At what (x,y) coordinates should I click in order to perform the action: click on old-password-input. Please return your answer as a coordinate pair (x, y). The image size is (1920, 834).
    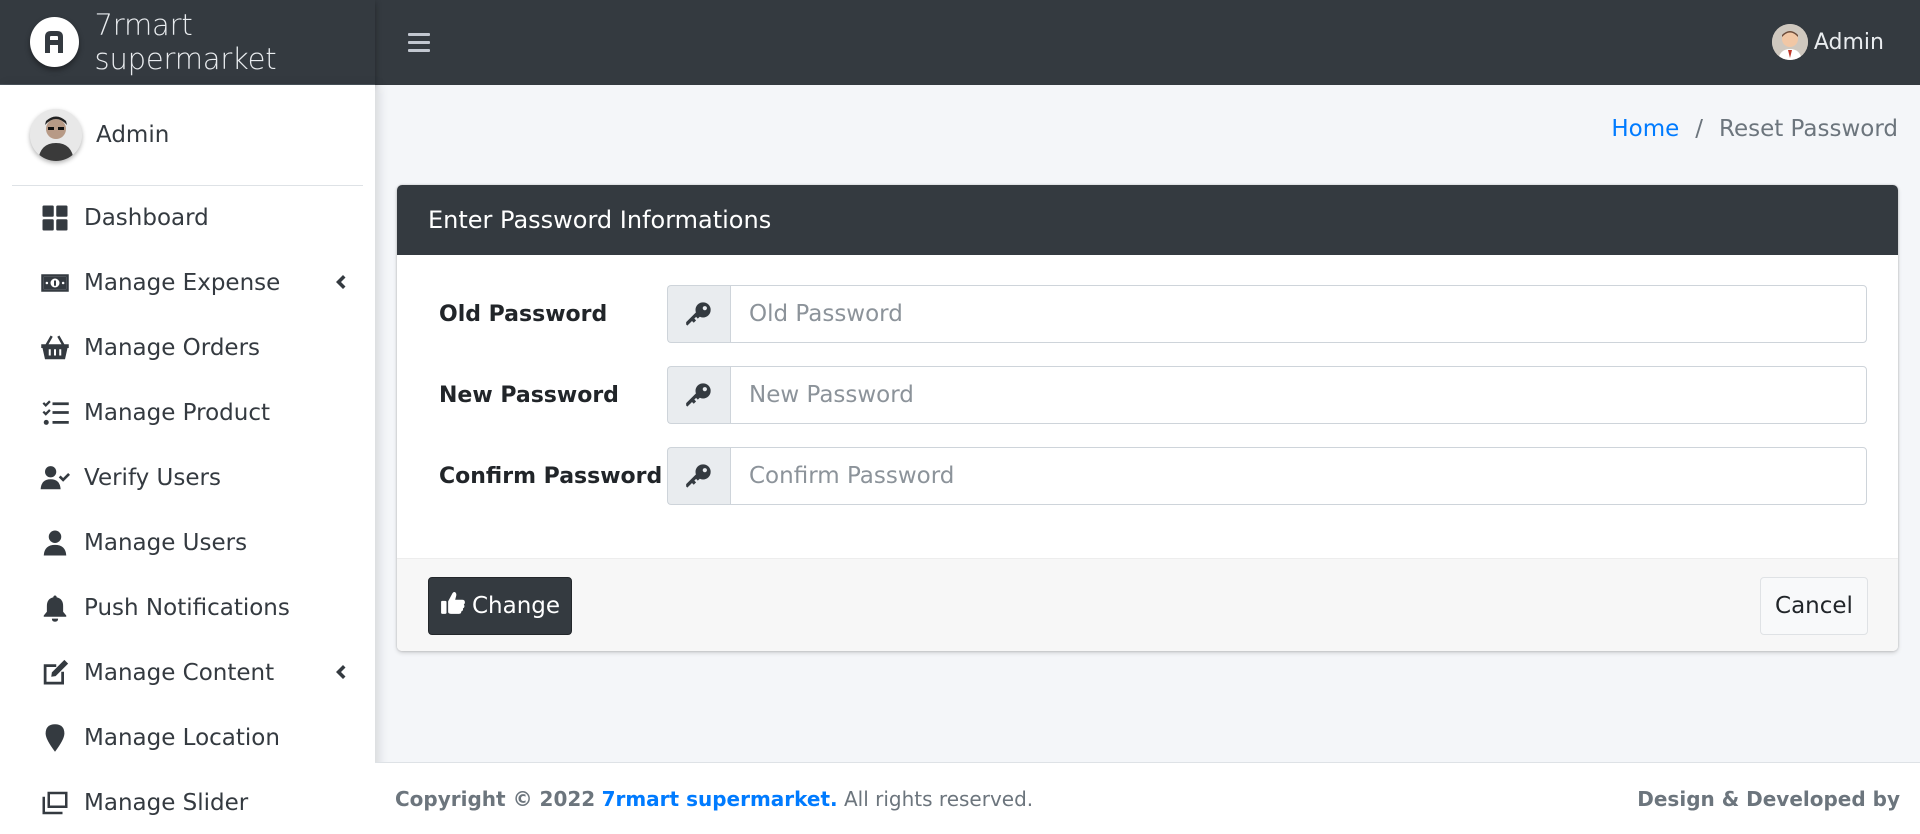
    Looking at the image, I should click on (1298, 314).